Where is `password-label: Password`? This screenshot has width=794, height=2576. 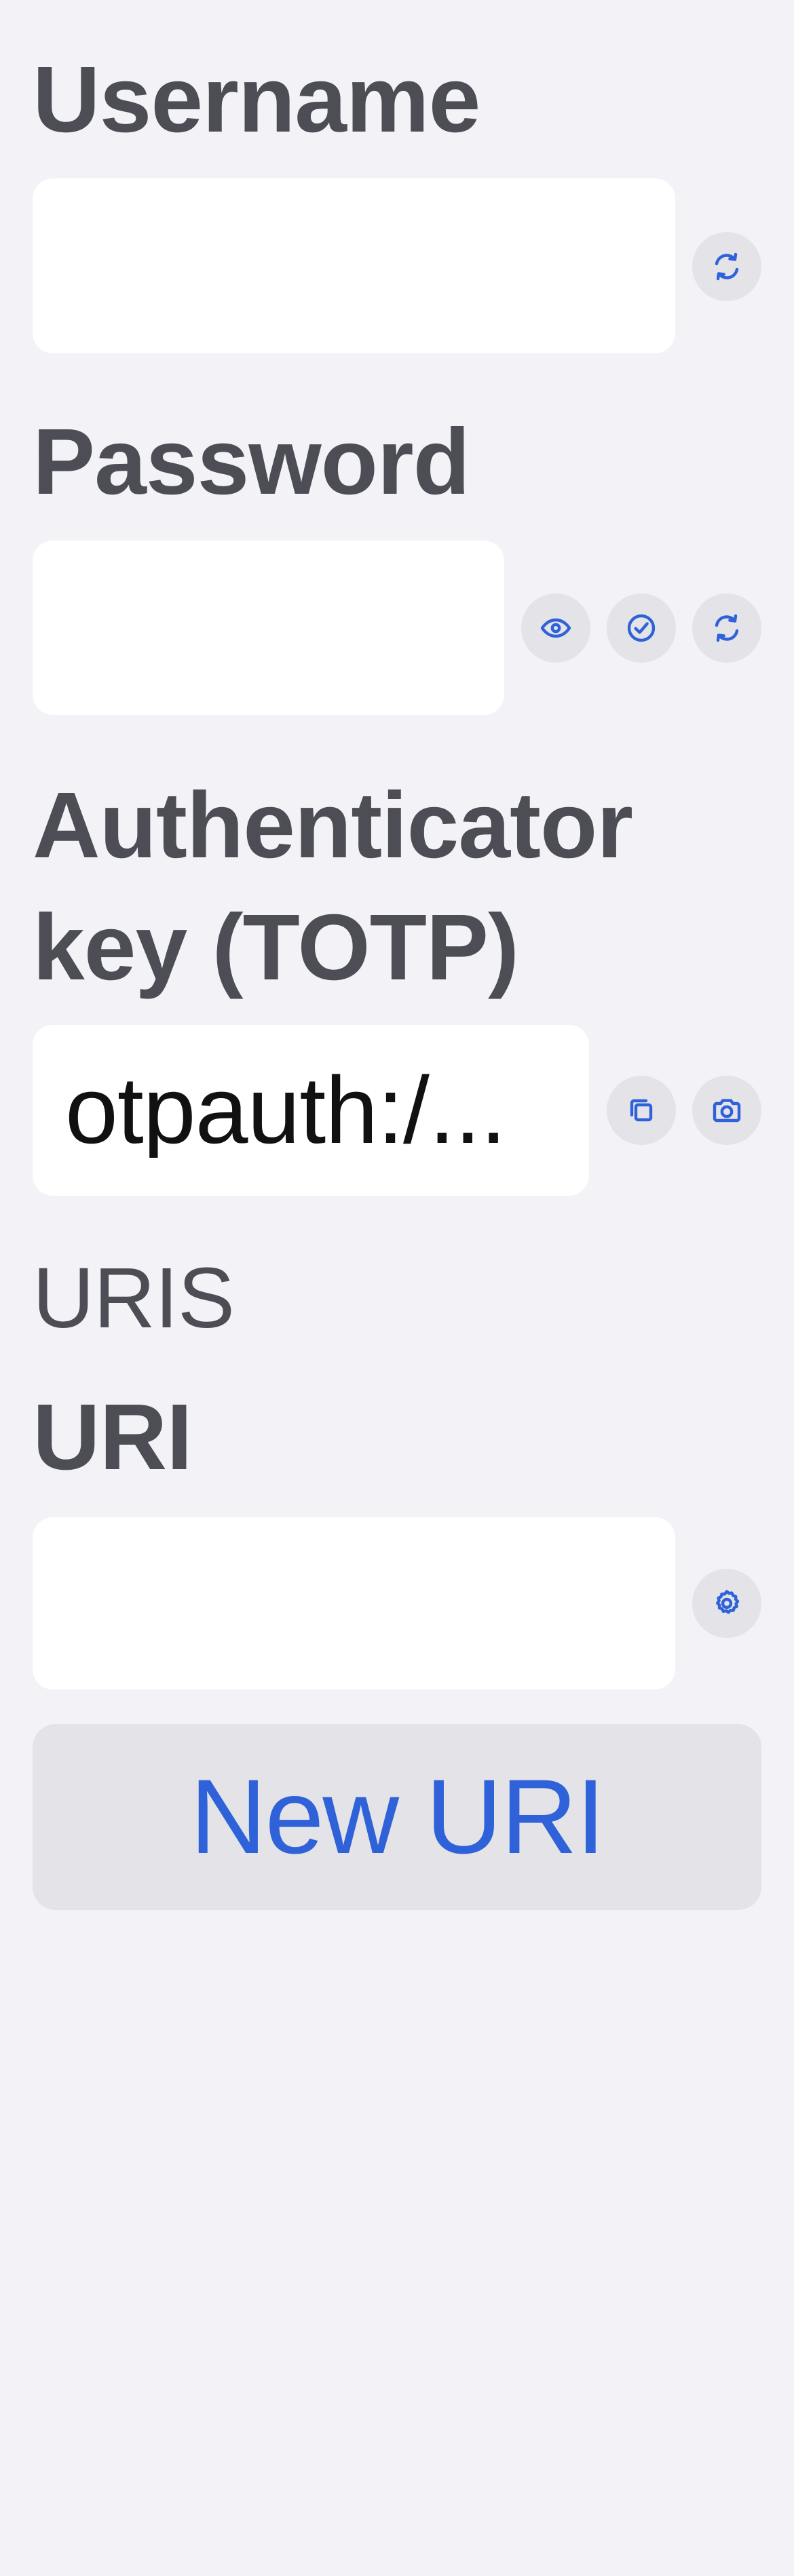
password-label: Password is located at coordinates (251, 462).